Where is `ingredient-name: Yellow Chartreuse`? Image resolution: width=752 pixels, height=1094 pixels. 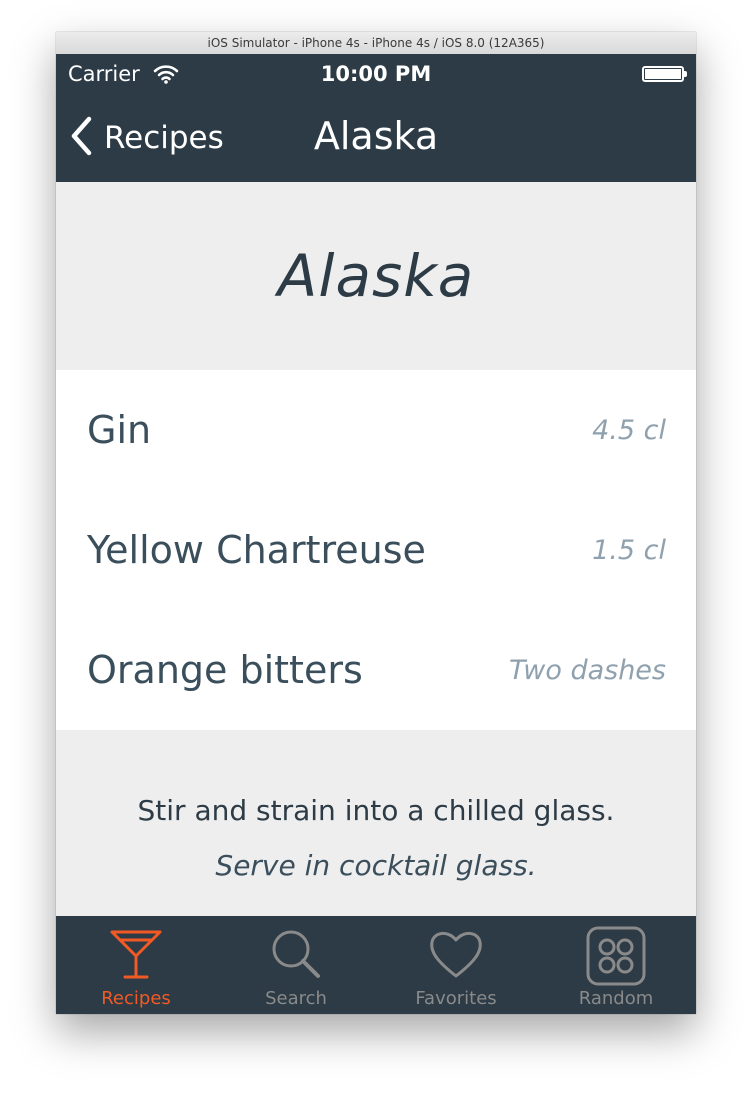 ingredient-name: Yellow Chartreuse is located at coordinates (256, 550).